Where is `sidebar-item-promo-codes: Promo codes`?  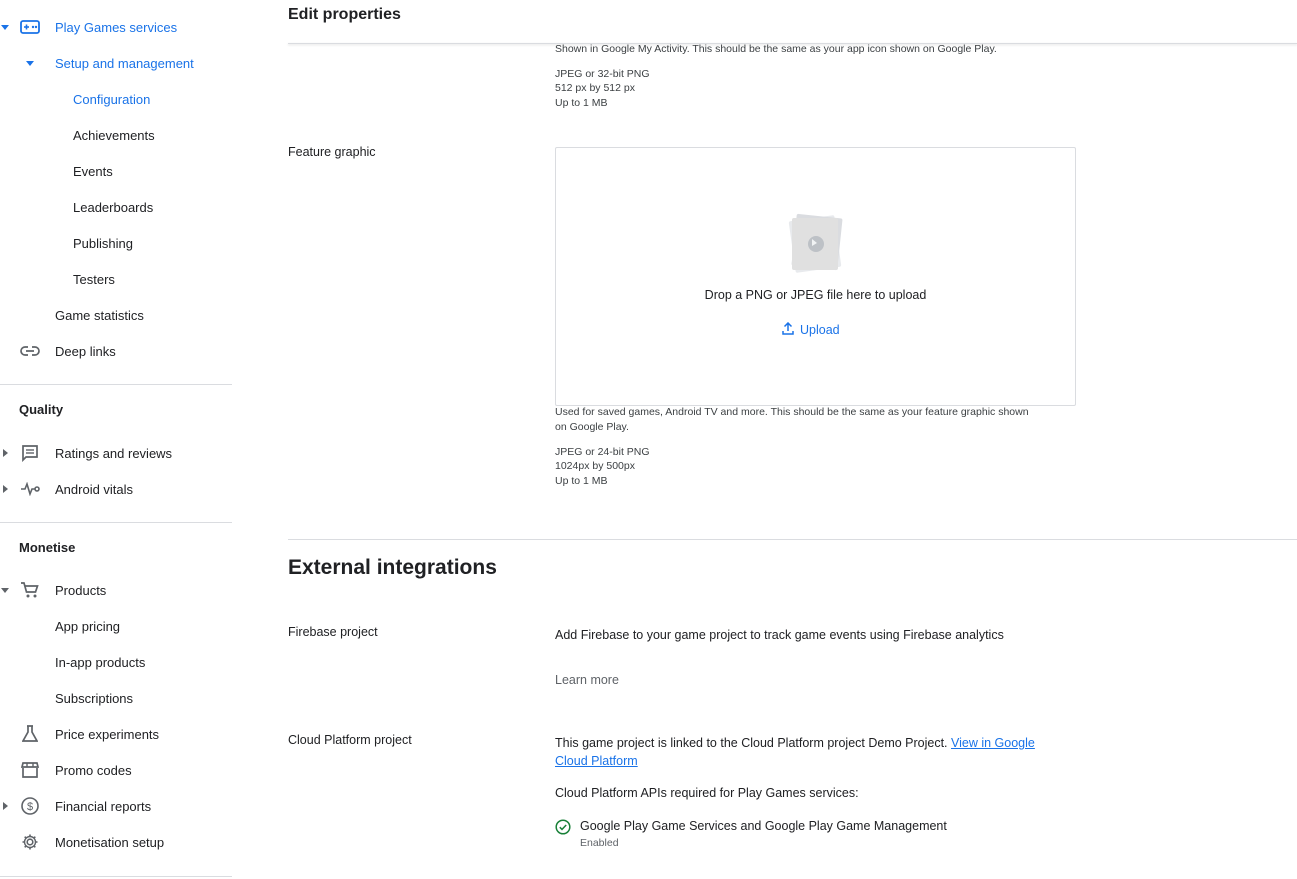
sidebar-item-promo-codes: Promo codes is located at coordinates (116, 770).